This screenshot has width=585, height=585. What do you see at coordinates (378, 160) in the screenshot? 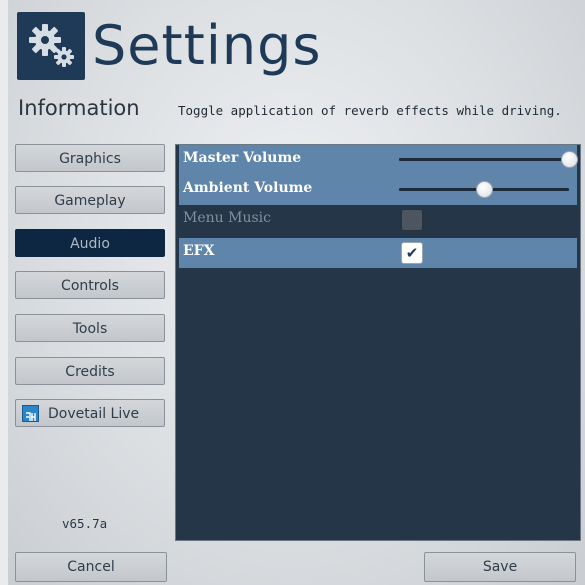
I see `master-volume-row: Master Volume` at bounding box center [378, 160].